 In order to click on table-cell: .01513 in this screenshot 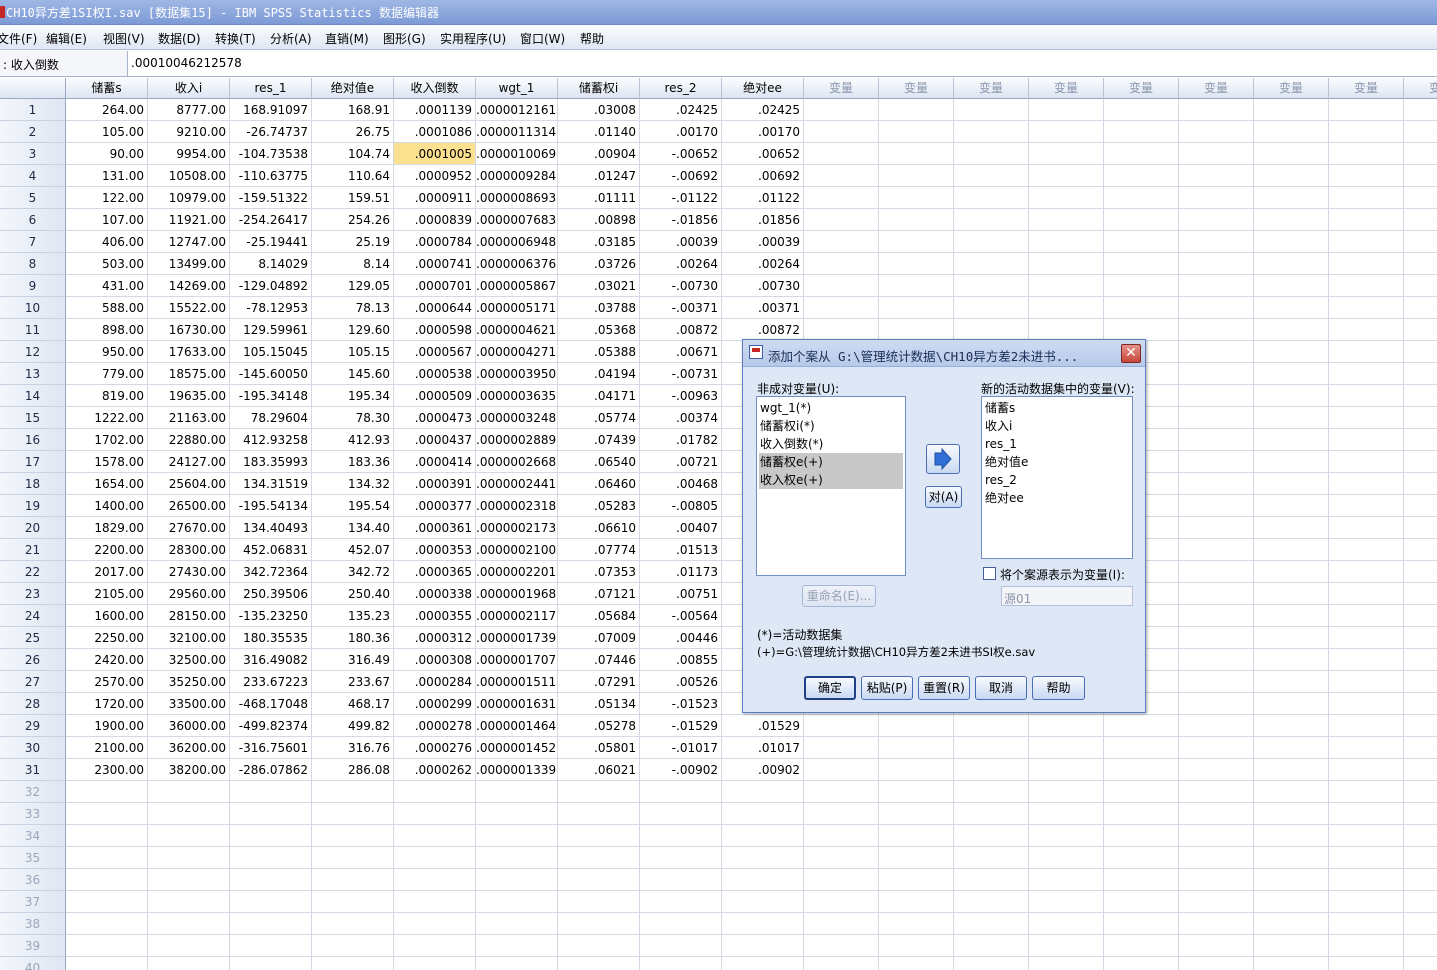, I will do `click(681, 550)`.